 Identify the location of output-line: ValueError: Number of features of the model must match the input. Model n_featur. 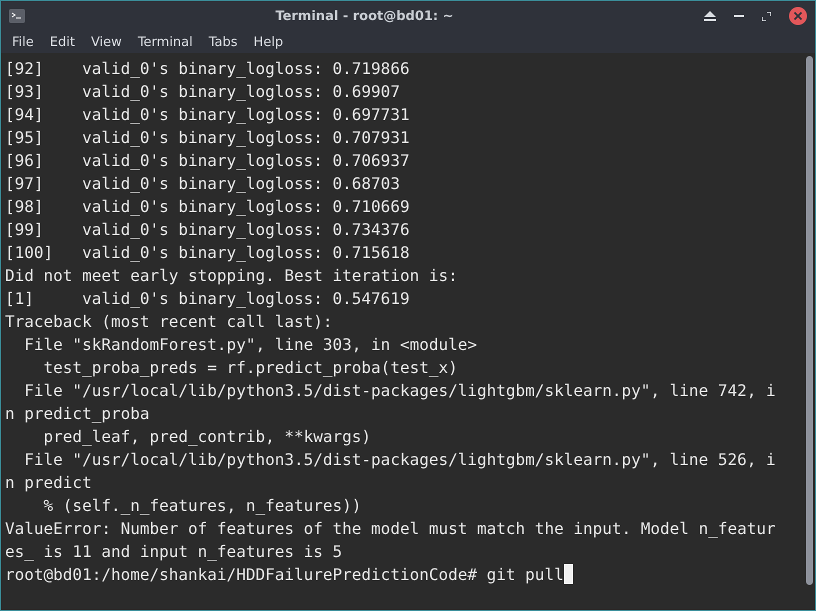
(390, 528).